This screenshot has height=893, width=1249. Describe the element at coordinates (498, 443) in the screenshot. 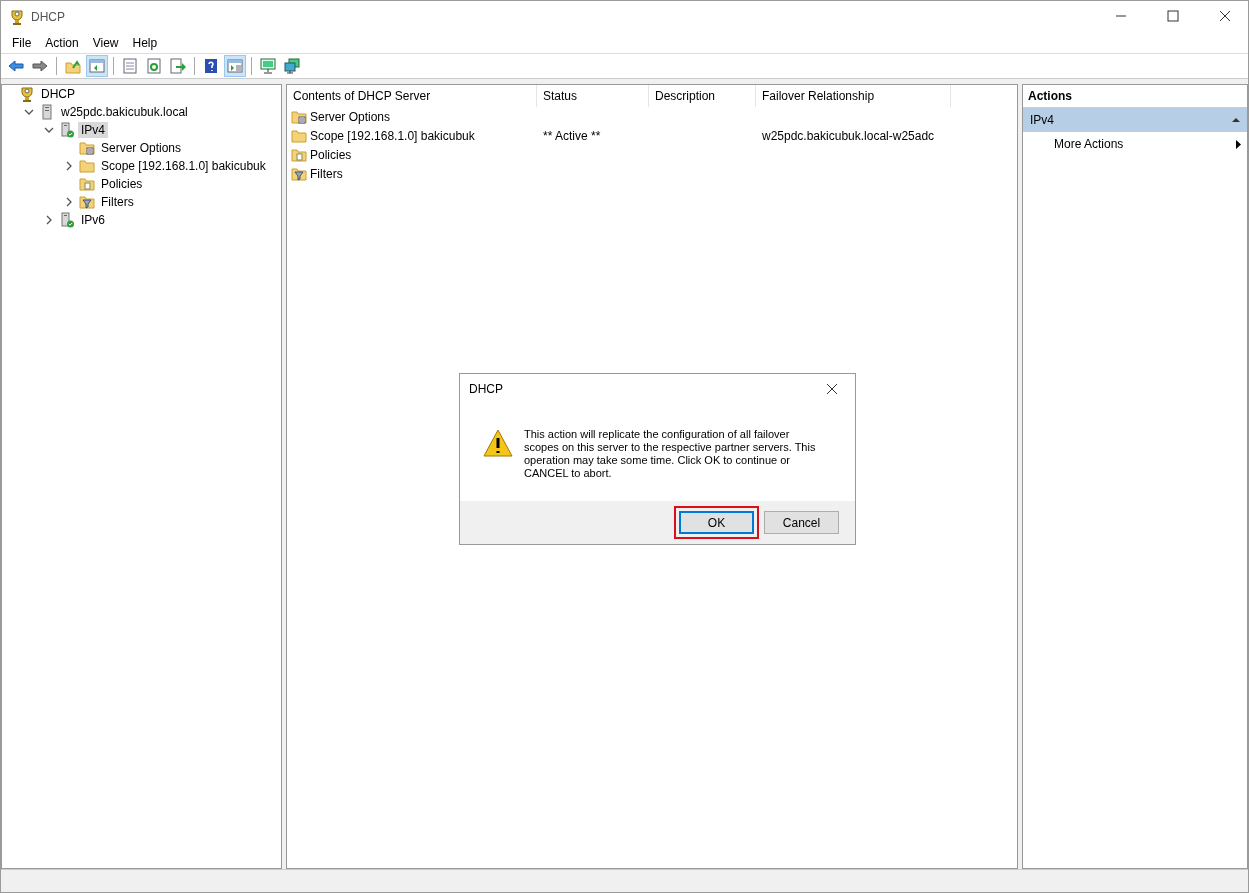

I see `warning-icon` at that location.